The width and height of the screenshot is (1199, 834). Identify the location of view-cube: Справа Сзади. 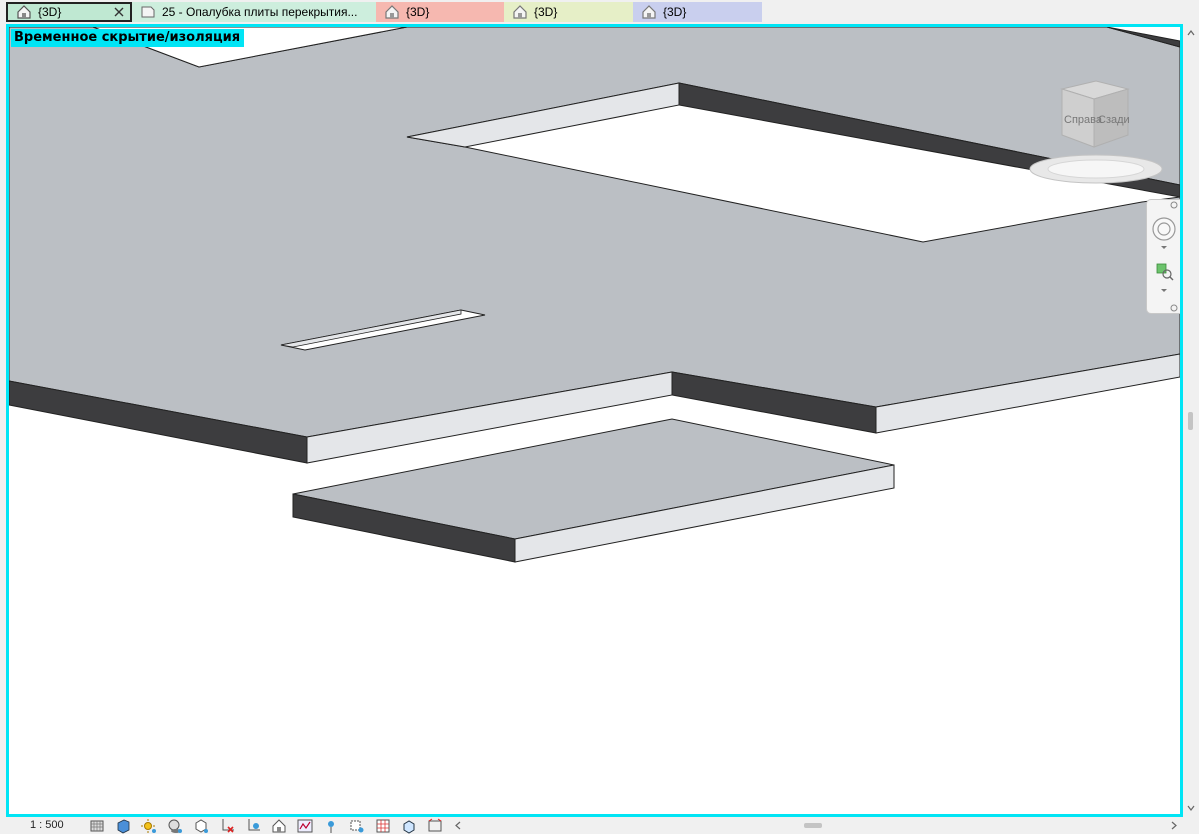
(1098, 132).